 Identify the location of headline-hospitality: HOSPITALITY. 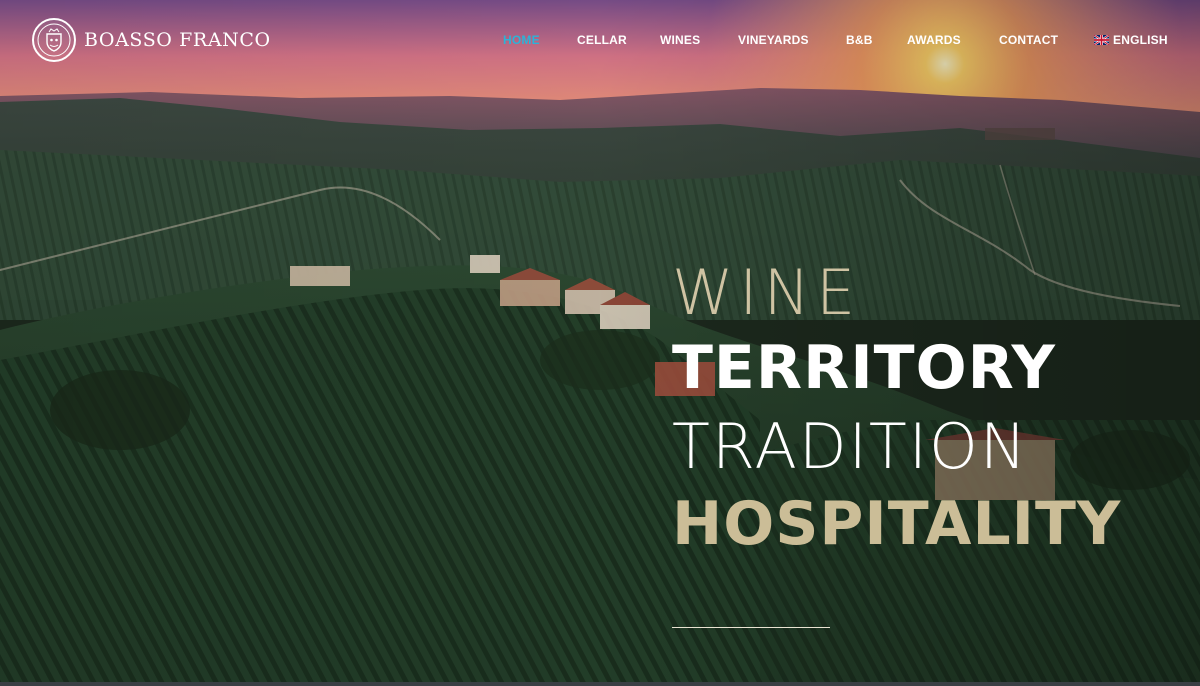
(897, 524).